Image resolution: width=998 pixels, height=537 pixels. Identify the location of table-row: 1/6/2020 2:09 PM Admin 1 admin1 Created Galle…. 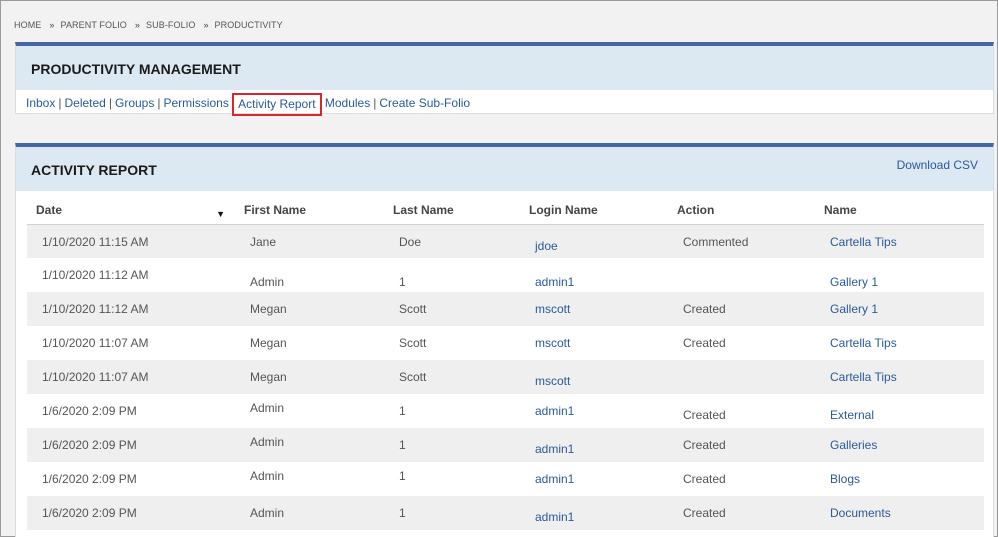
(505, 445).